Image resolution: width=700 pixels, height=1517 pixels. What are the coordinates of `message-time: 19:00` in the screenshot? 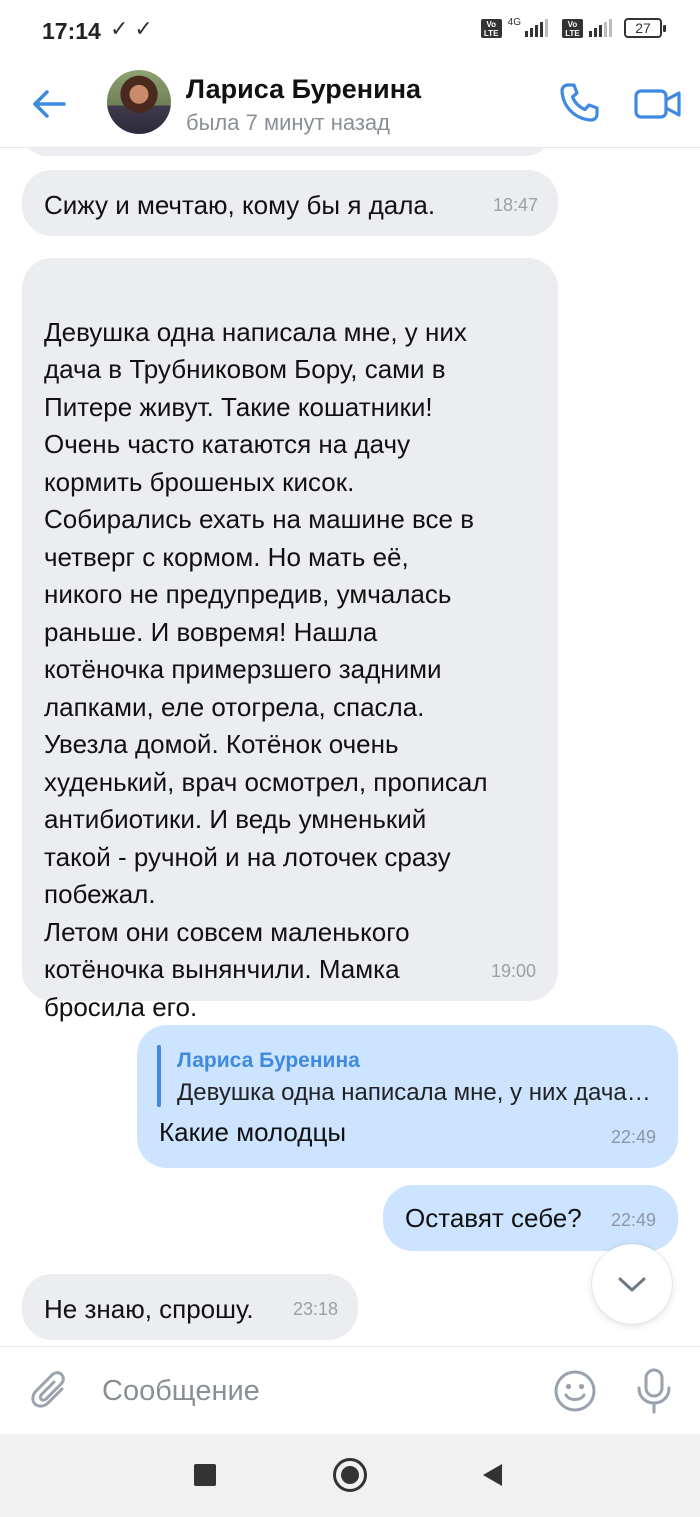 It's located at (513, 970).